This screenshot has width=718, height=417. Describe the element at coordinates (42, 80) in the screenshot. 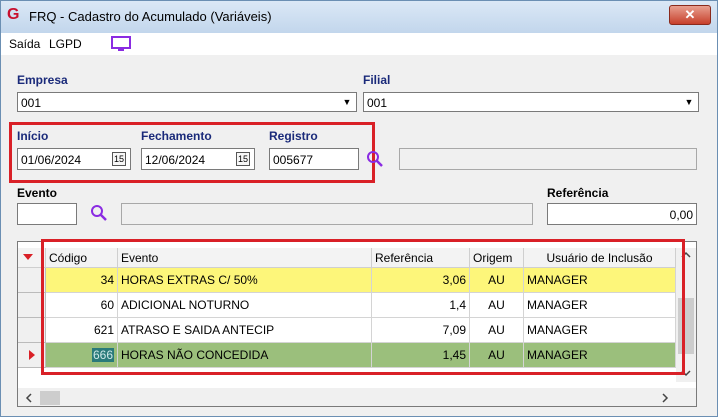

I see `empresa-label: Empresa` at that location.